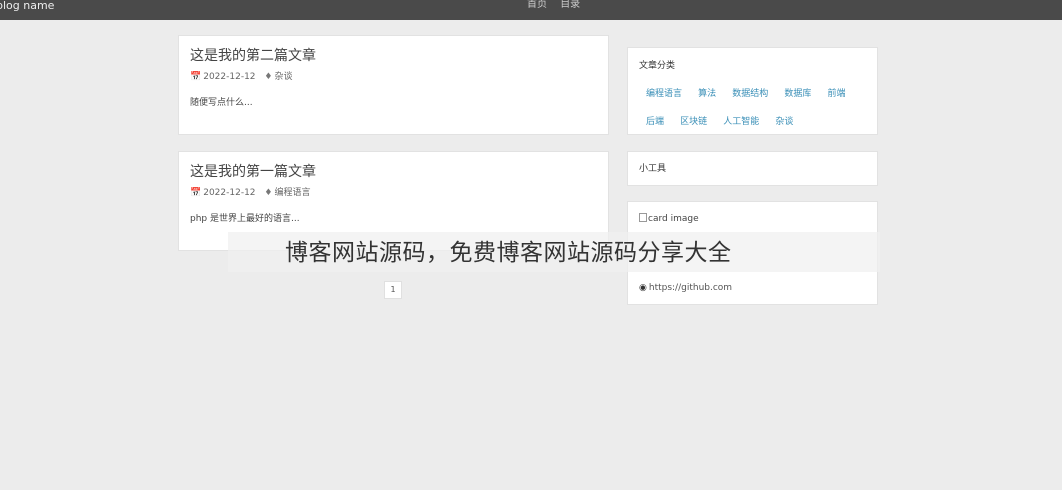  Describe the element at coordinates (643, 217) in the screenshot. I see `broken-image-icon` at that location.